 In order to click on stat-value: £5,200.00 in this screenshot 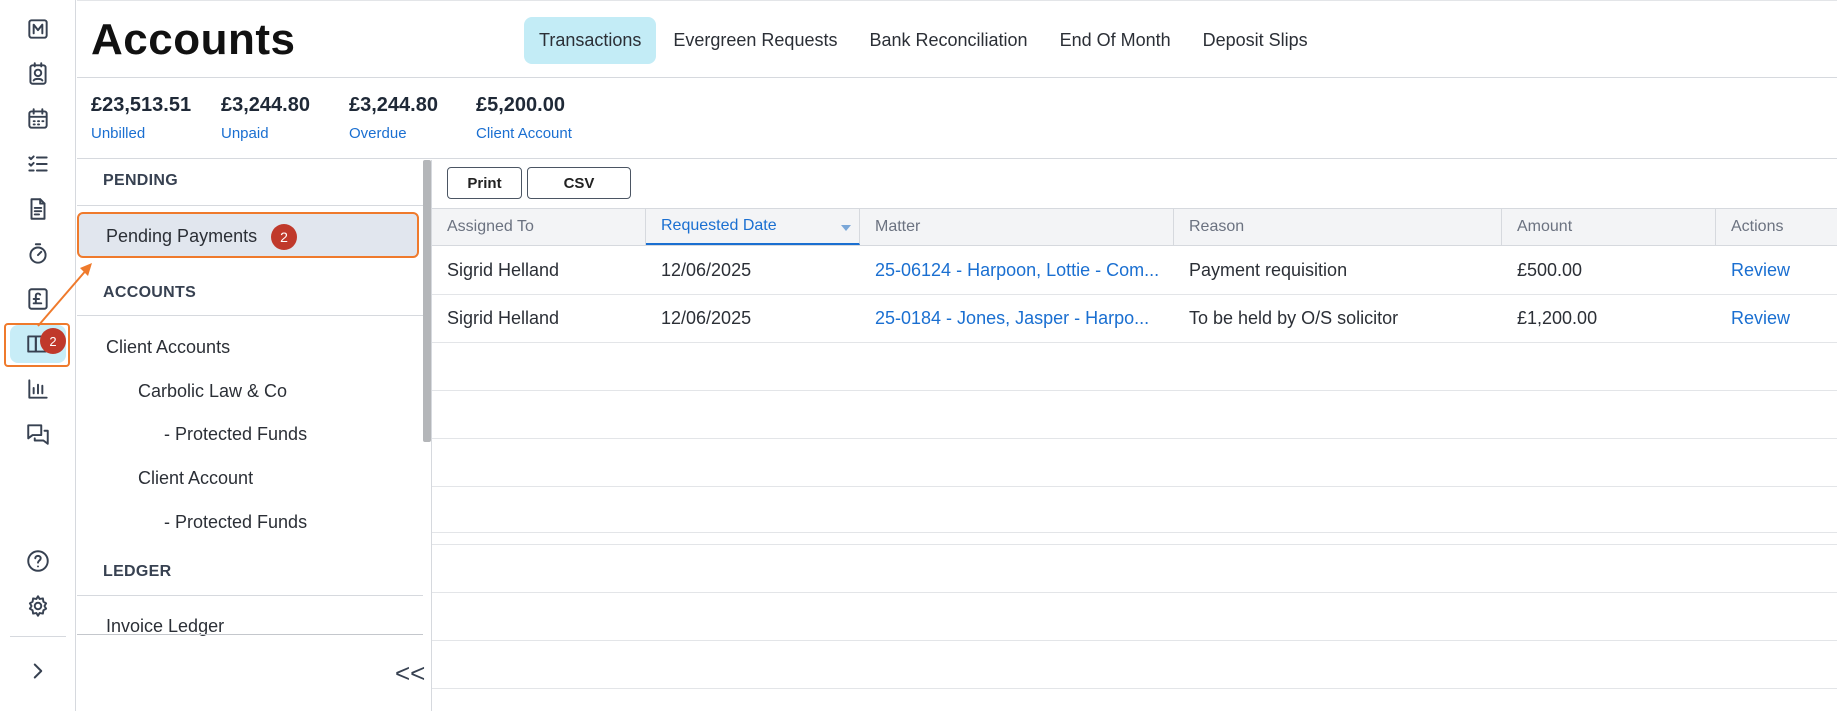, I will do `click(520, 105)`.